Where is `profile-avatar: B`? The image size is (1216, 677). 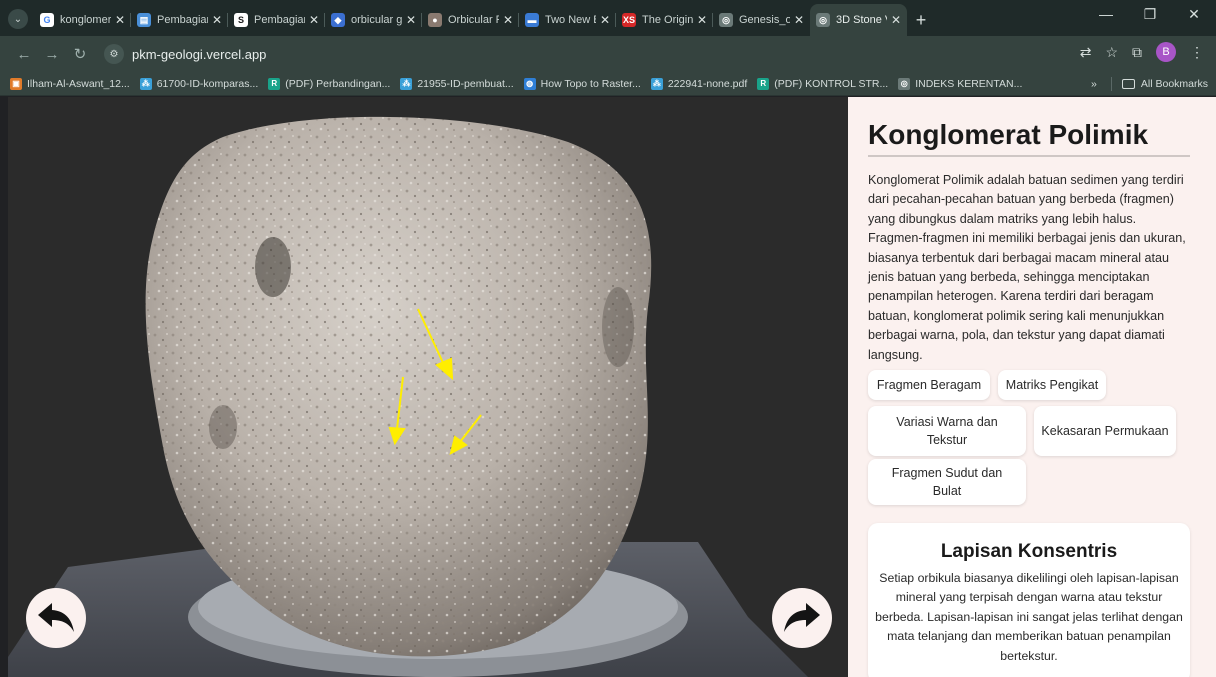 profile-avatar: B is located at coordinates (1166, 52).